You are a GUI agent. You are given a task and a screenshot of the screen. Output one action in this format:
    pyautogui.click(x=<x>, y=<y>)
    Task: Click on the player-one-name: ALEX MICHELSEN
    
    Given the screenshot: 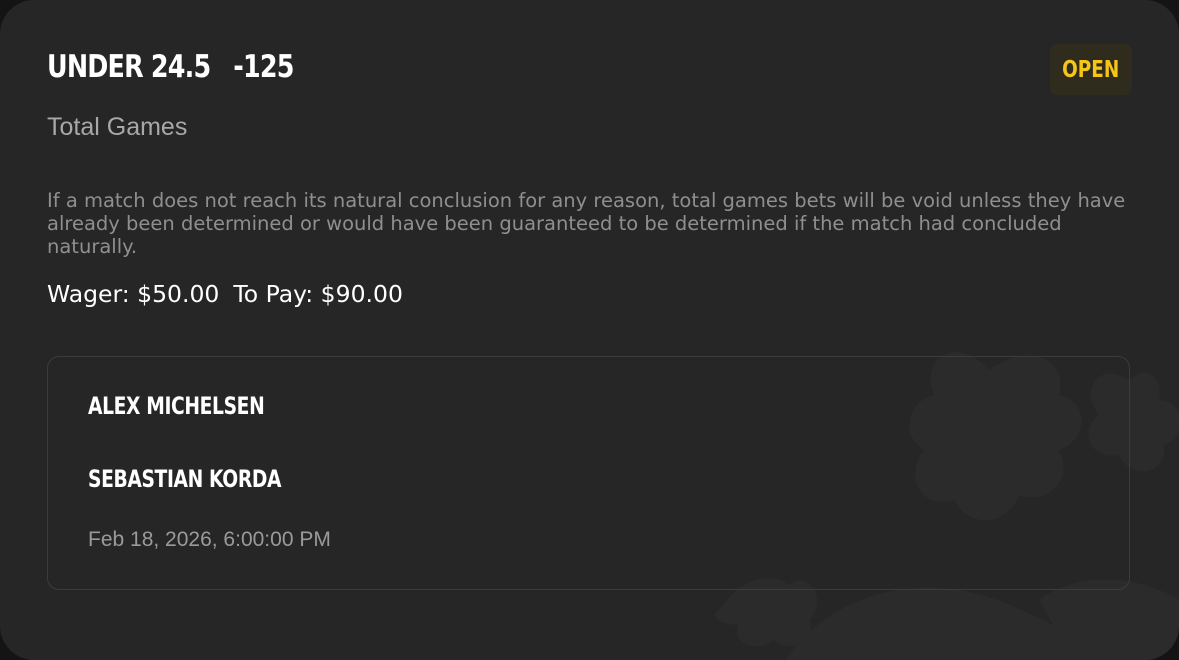 What is the action you would take?
    pyautogui.click(x=176, y=406)
    